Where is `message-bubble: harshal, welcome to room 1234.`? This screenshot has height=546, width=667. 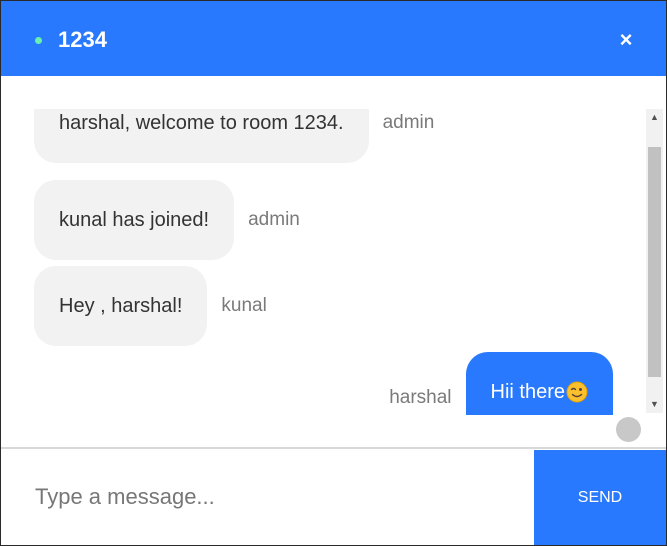
message-bubble: harshal, welcome to room 1234. is located at coordinates (201, 136).